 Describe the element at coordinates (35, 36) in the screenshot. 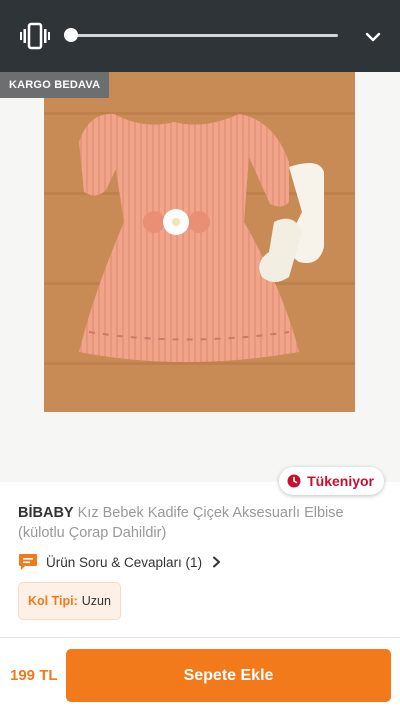

I see `vibrate-icon` at that location.